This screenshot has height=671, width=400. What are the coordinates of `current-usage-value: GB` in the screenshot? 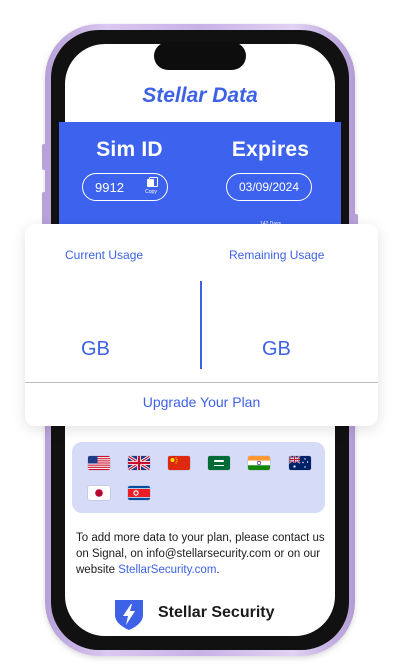 It's located at (95, 349).